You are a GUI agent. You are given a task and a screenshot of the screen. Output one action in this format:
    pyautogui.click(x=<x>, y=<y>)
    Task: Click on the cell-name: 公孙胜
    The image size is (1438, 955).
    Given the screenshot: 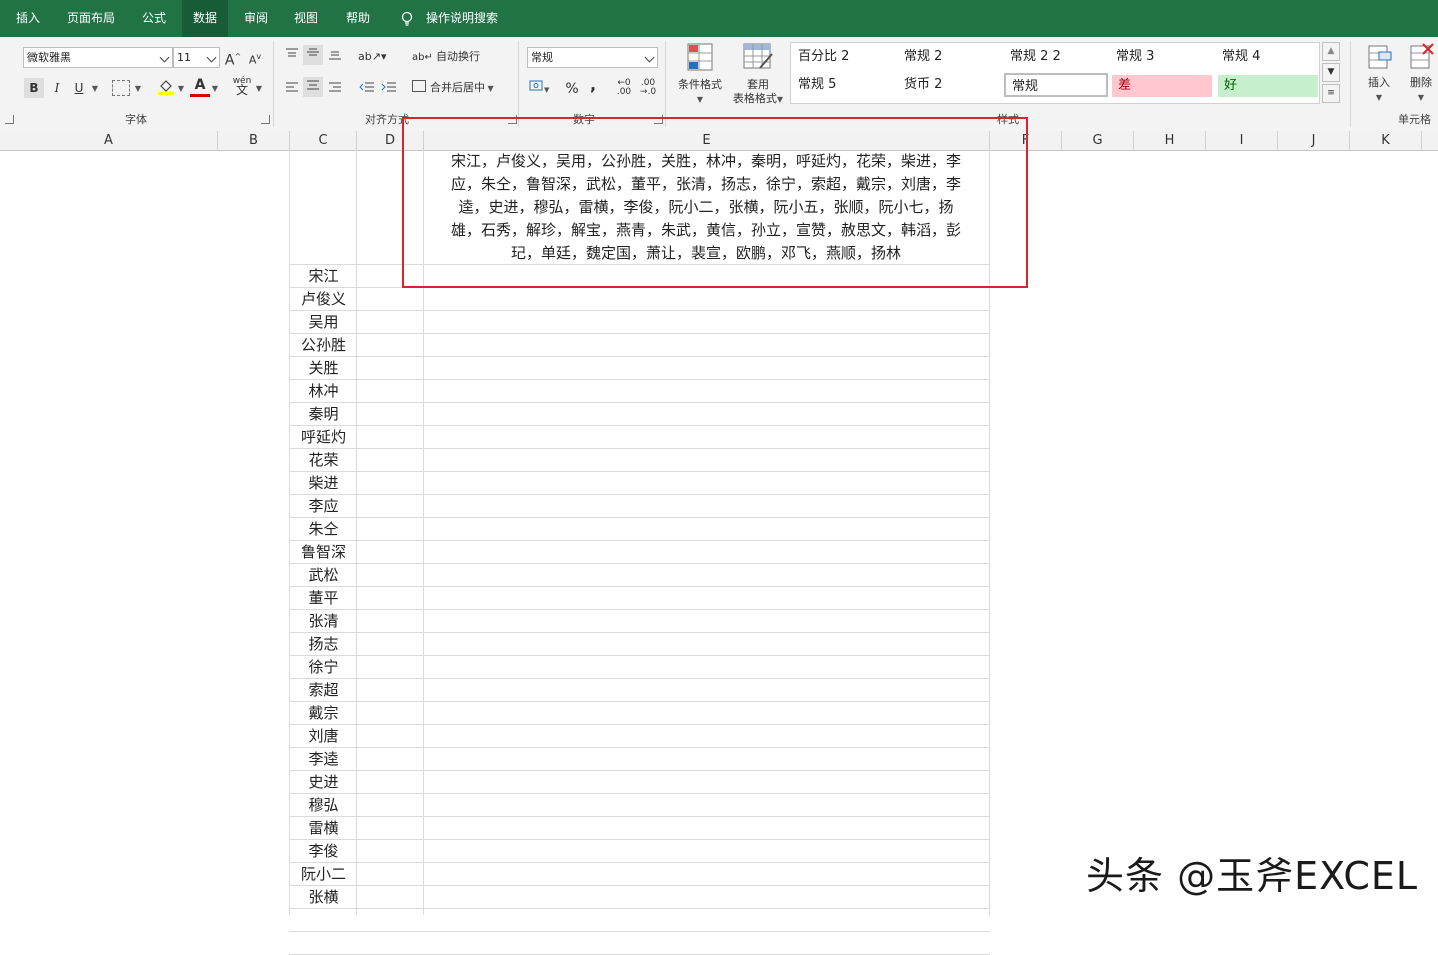 What is the action you would take?
    pyautogui.click(x=323, y=345)
    